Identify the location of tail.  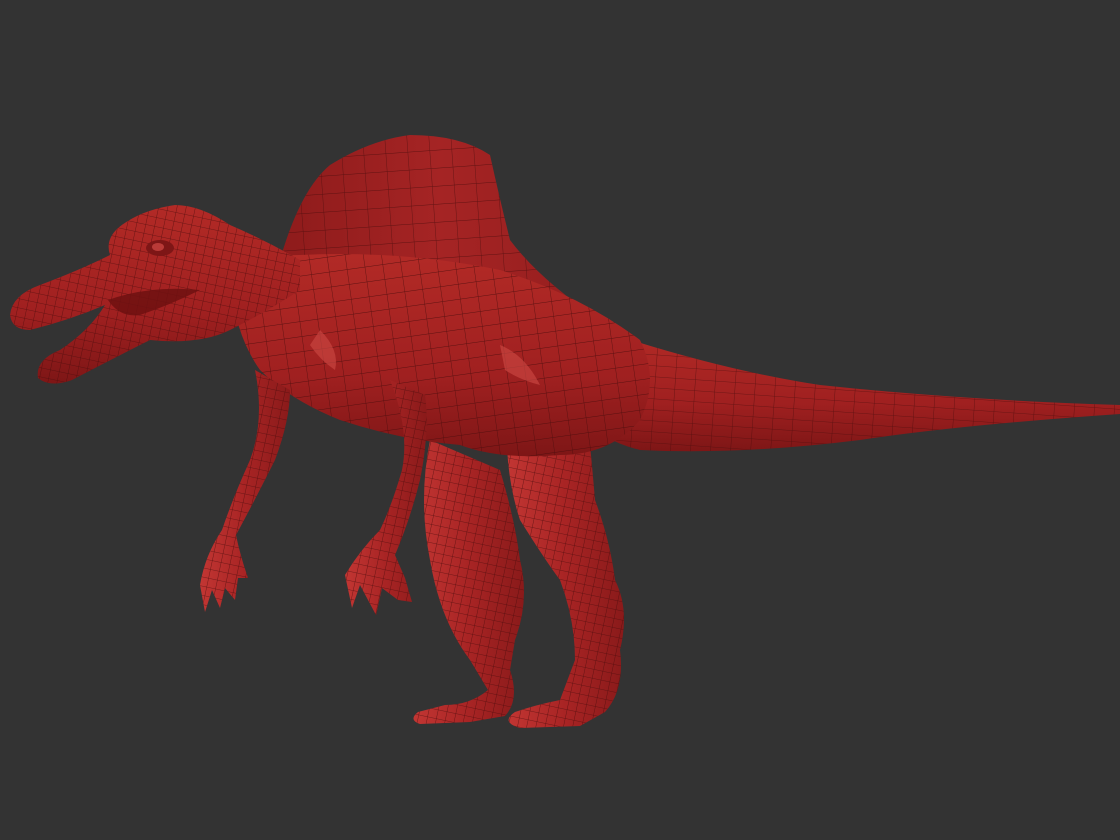
(855, 391).